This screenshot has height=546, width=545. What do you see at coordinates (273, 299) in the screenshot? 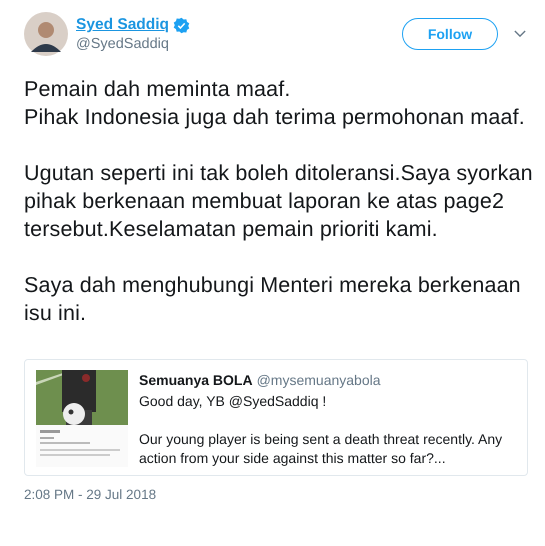
I see `tweet-text: Saya dah menghubungi Menteri mereka berkenaan isu ini.` at bounding box center [273, 299].